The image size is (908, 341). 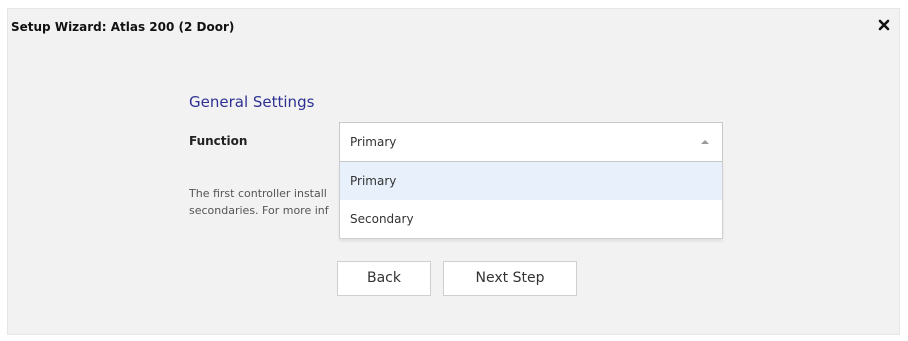 I want to click on function-label: Function, so click(x=218, y=141).